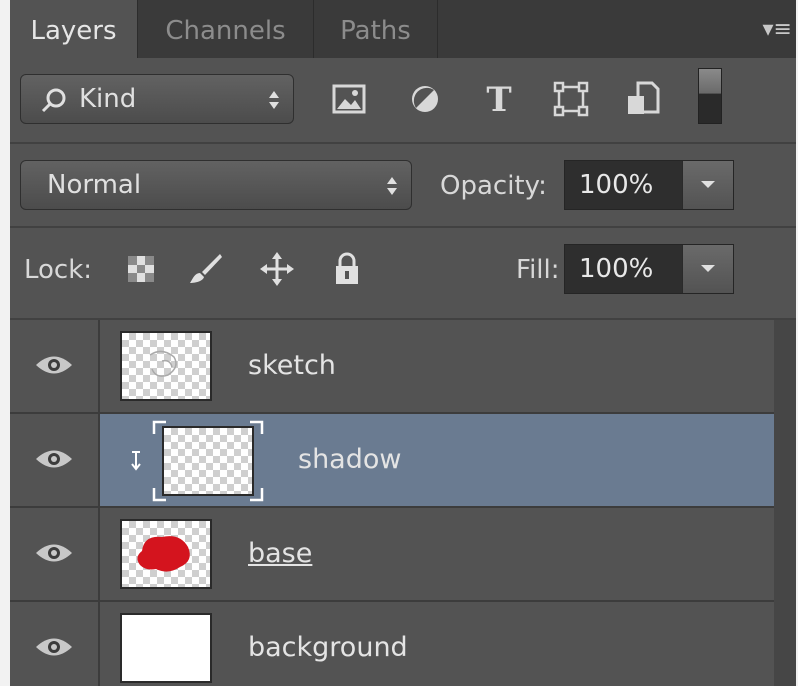 The width and height of the screenshot is (798, 686). Describe the element at coordinates (785, 503) in the screenshot. I see `layers-scrollbar` at that location.